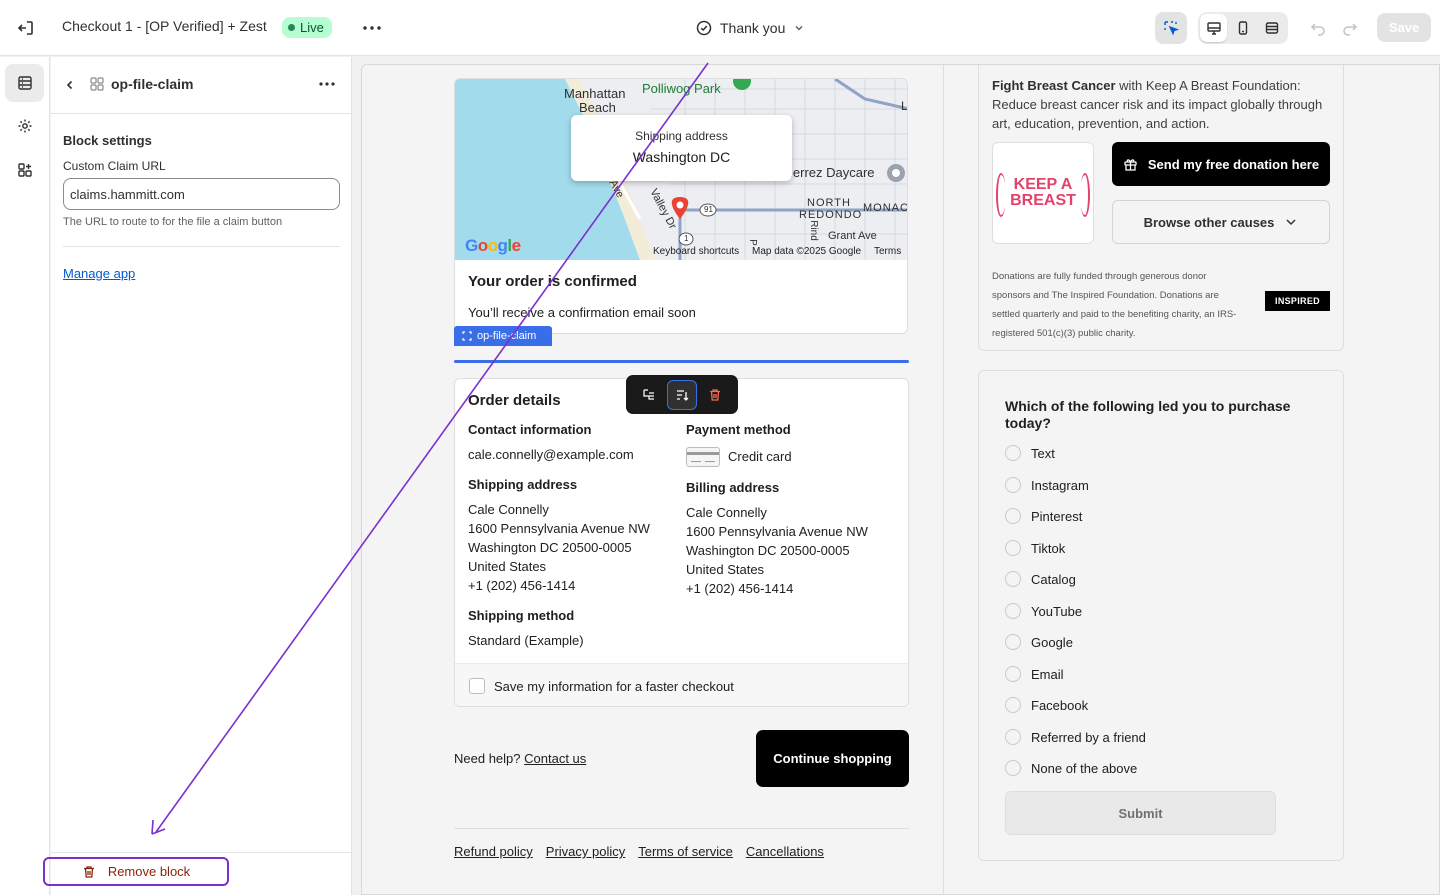 This screenshot has width=1440, height=895. Describe the element at coordinates (708, 209) in the screenshot. I see `map-route-91: 91` at that location.